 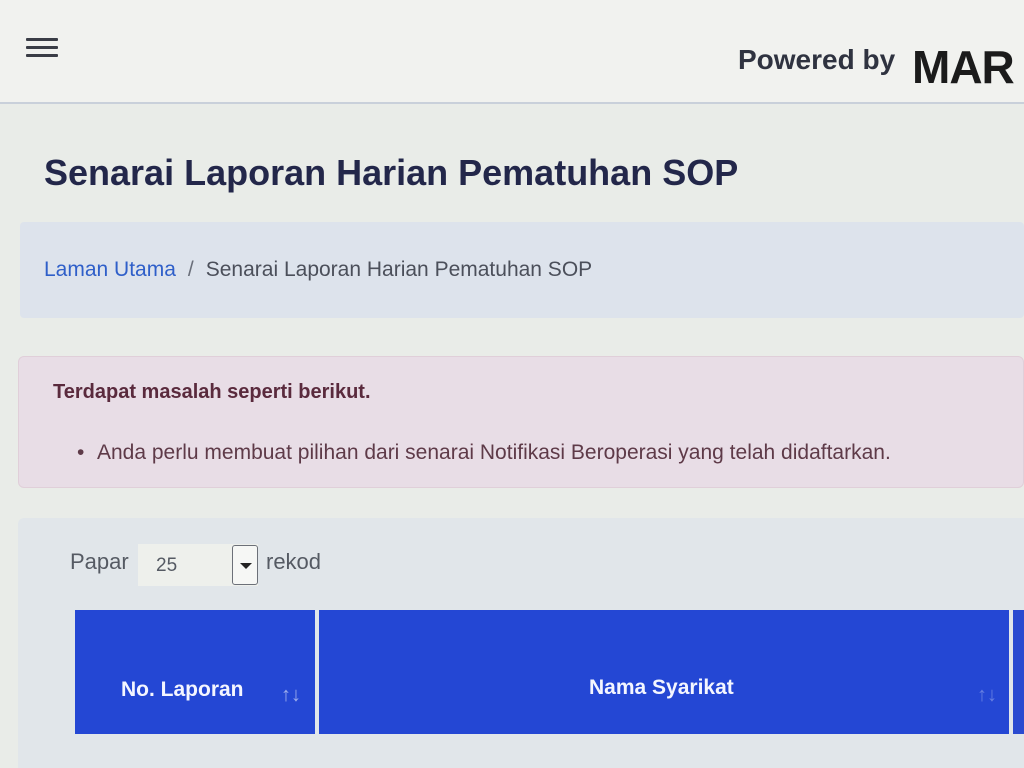 What do you see at coordinates (195, 672) in the screenshot?
I see `column-header-no-laporan: No. Laporan ↑↓` at bounding box center [195, 672].